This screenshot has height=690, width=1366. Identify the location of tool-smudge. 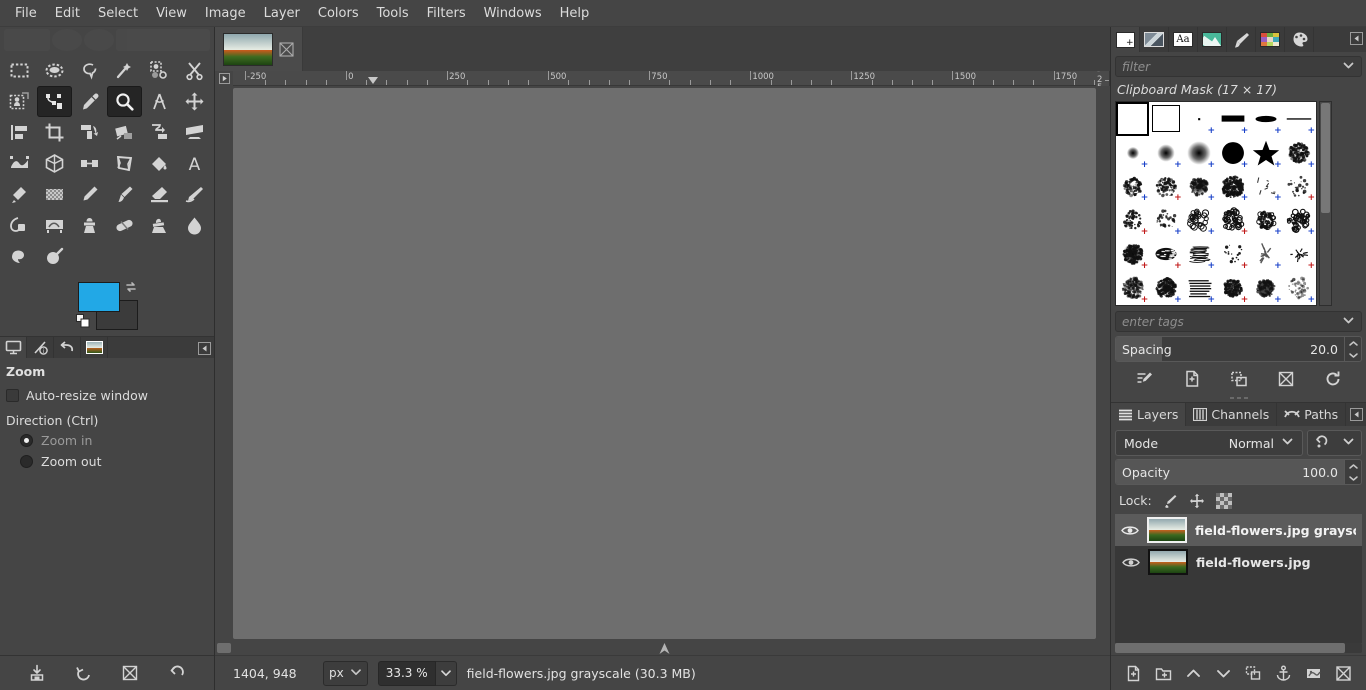
(19, 256).